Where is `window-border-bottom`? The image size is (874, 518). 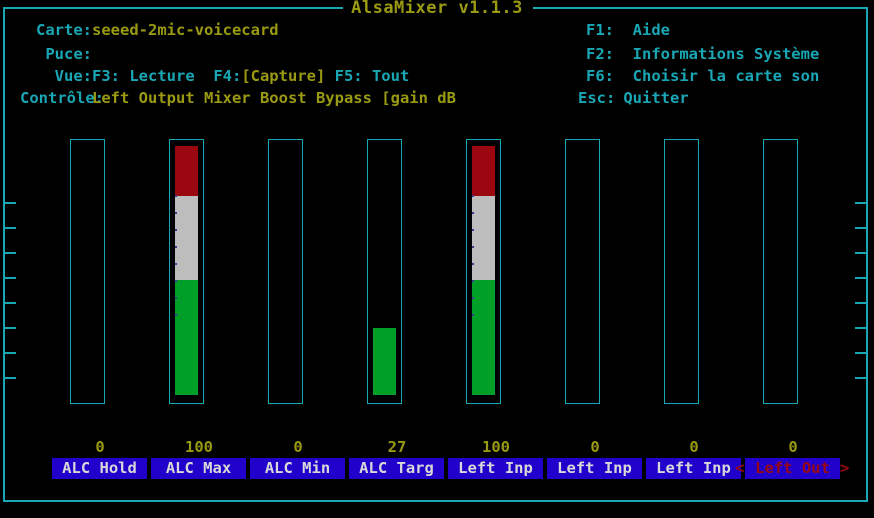
window-border-bottom is located at coordinates (435, 501).